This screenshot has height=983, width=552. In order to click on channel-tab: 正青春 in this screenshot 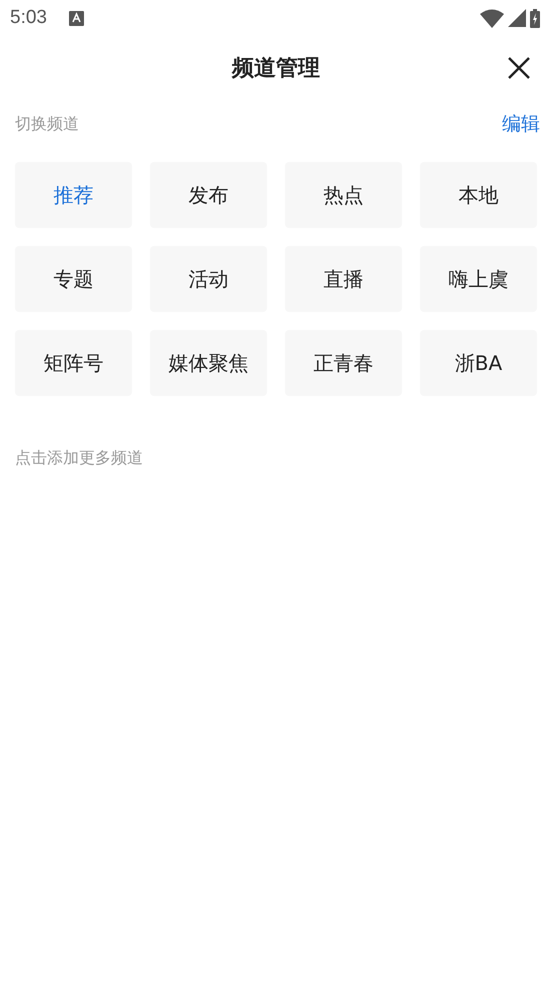, I will do `click(343, 363)`.